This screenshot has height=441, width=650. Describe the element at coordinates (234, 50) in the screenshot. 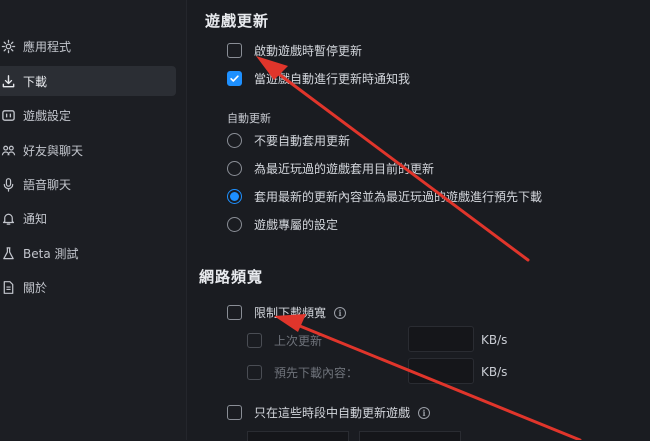

I see `pause-on-launch-checkbox` at that location.